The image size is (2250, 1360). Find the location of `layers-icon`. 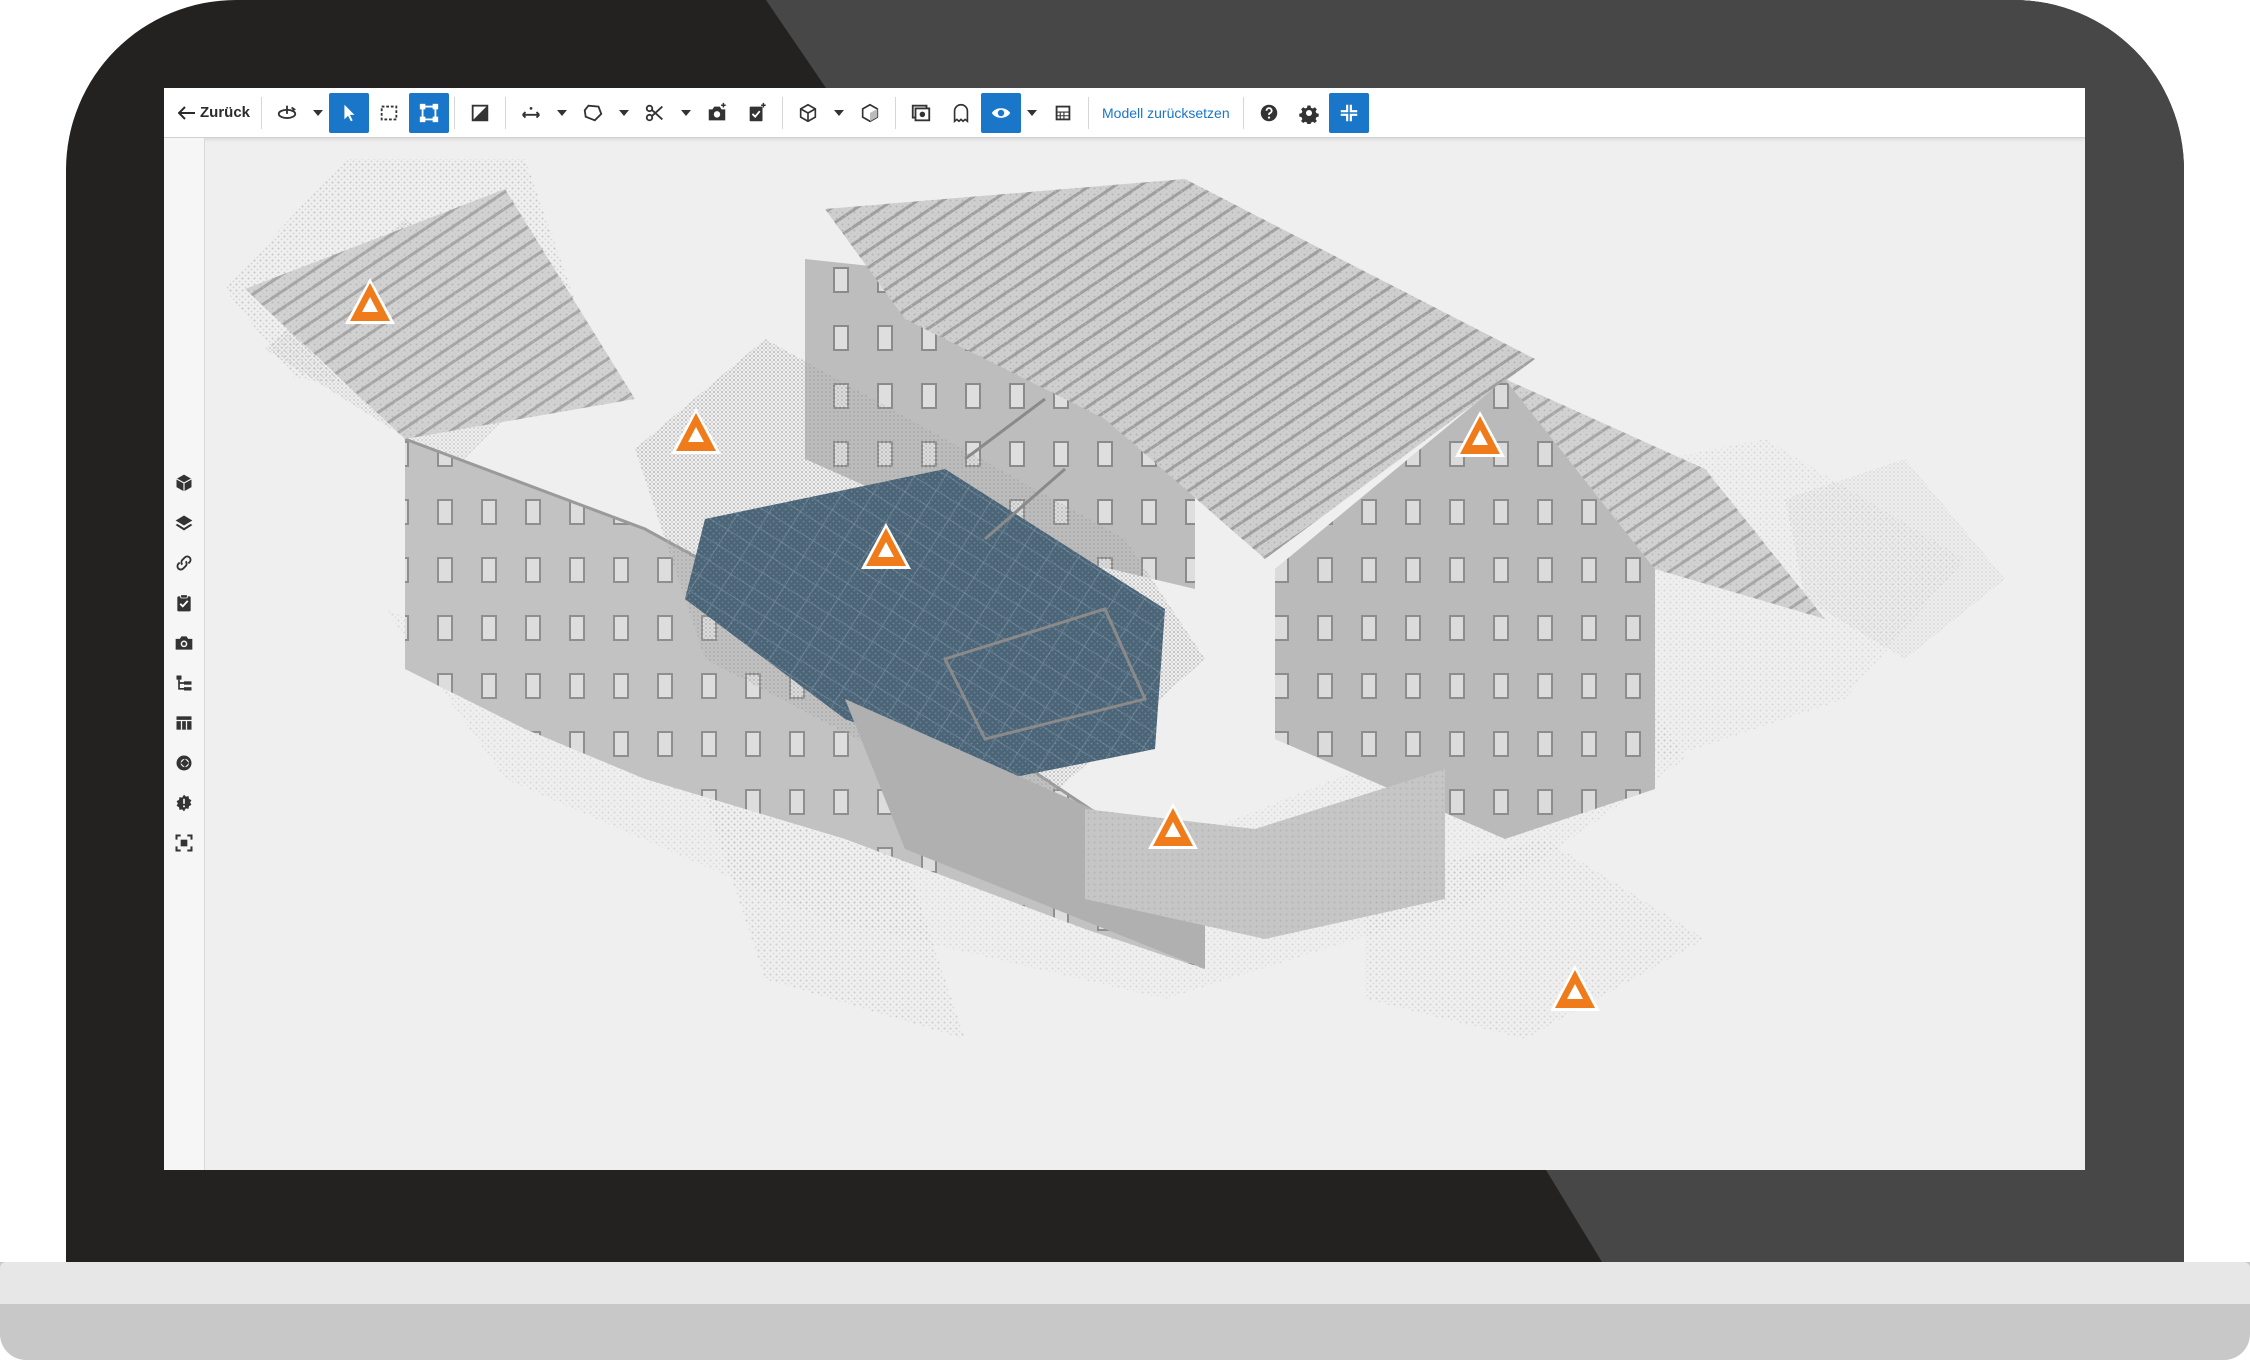

layers-icon is located at coordinates (184, 523).